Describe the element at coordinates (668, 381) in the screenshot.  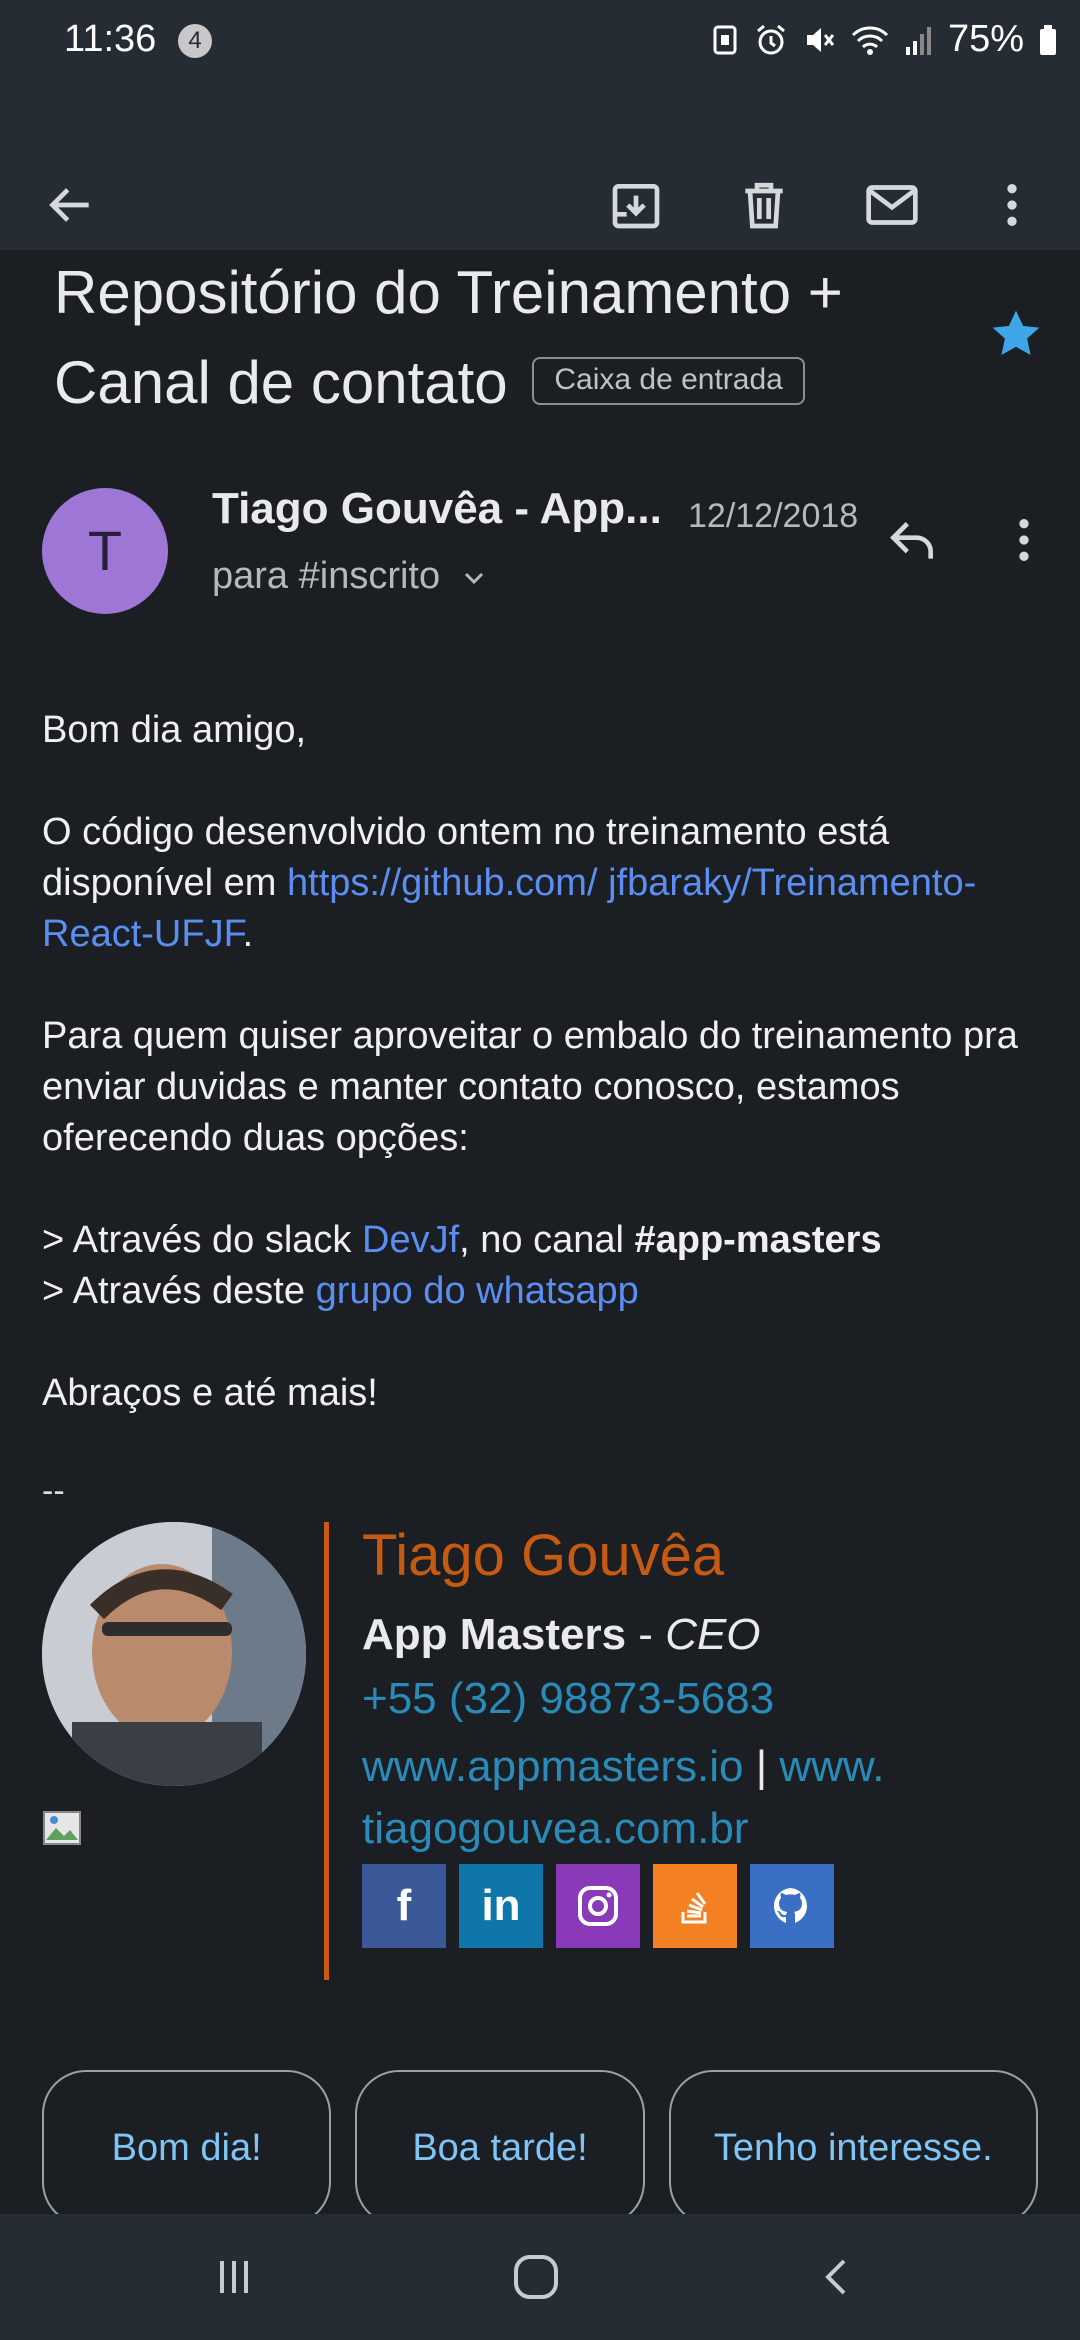
I see `label-chip: Caixa de entrada` at that location.